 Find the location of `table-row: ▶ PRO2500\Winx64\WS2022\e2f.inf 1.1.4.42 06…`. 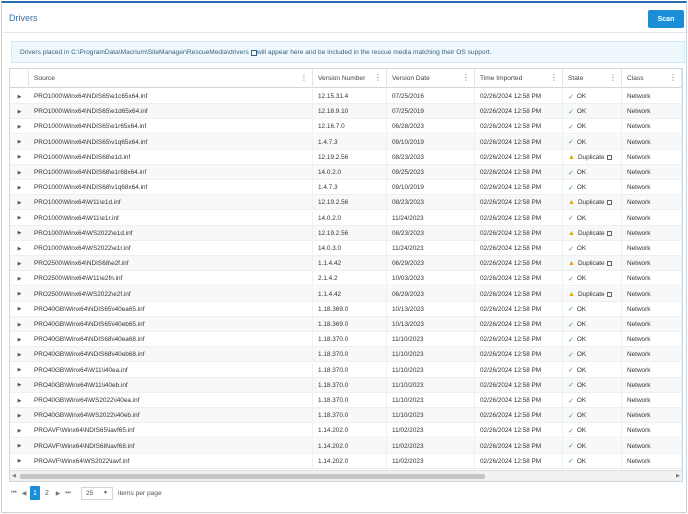

table-row: ▶ PRO2500\Winx64\WS2022\e2f.inf 1.1.4.42 06… is located at coordinates (346, 294).